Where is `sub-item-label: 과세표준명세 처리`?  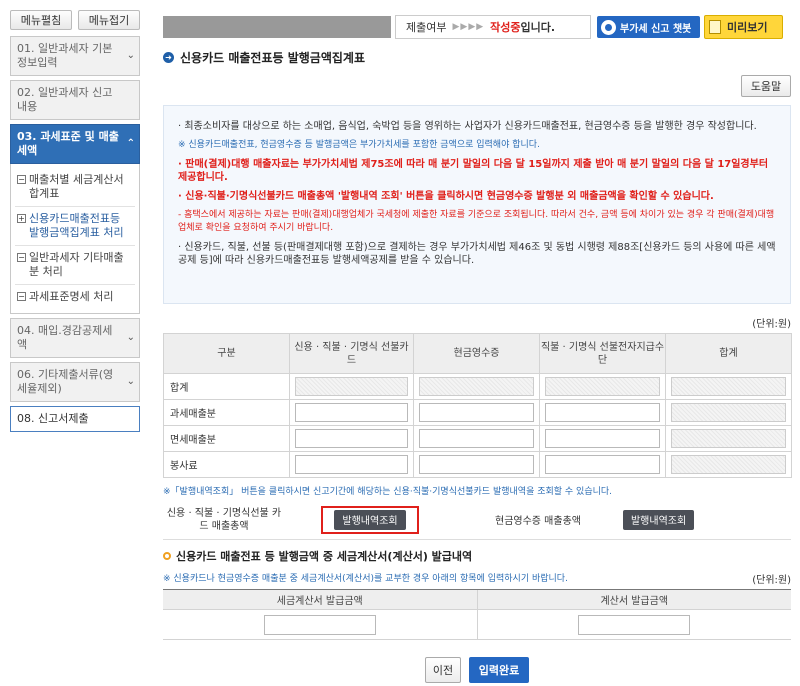
sub-item-label: 과세표준명세 처리 is located at coordinates (71, 296).